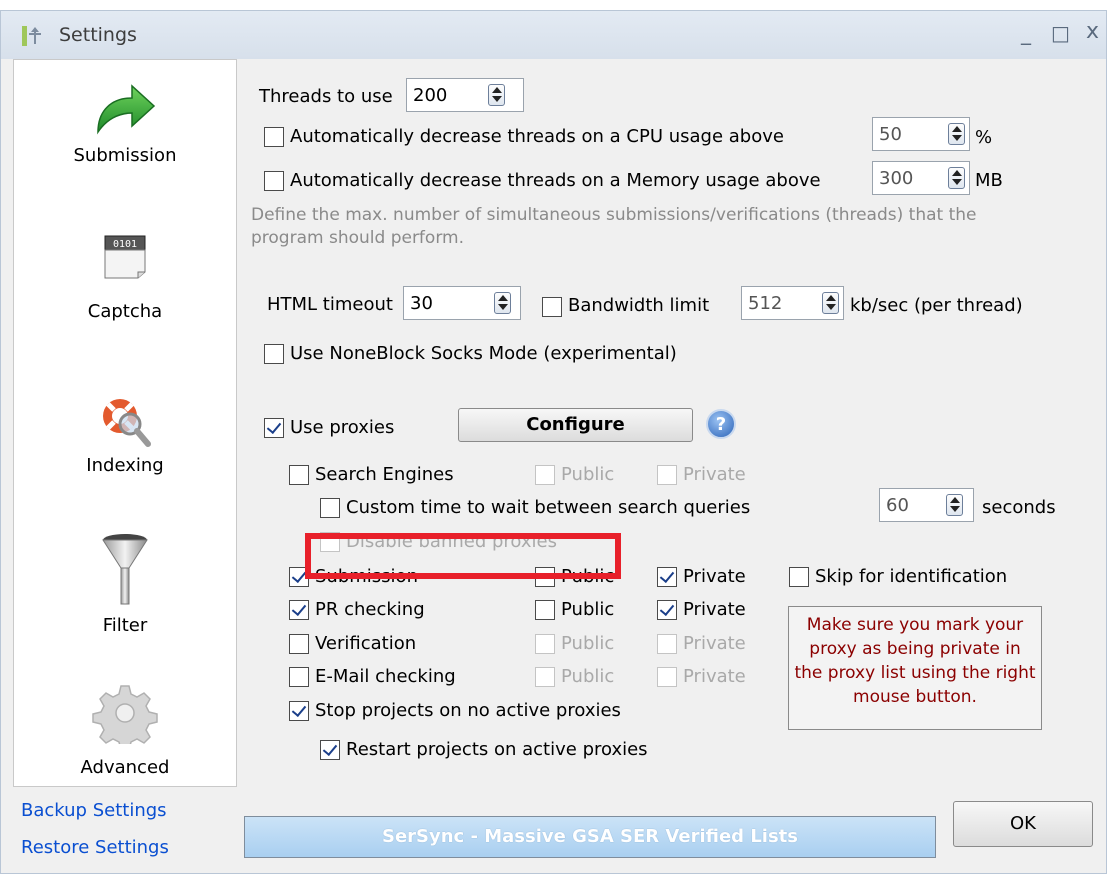 Image resolution: width=1107 pixels, height=874 pixels. What do you see at coordinates (575, 425) in the screenshot?
I see `configure-button: Configure` at bounding box center [575, 425].